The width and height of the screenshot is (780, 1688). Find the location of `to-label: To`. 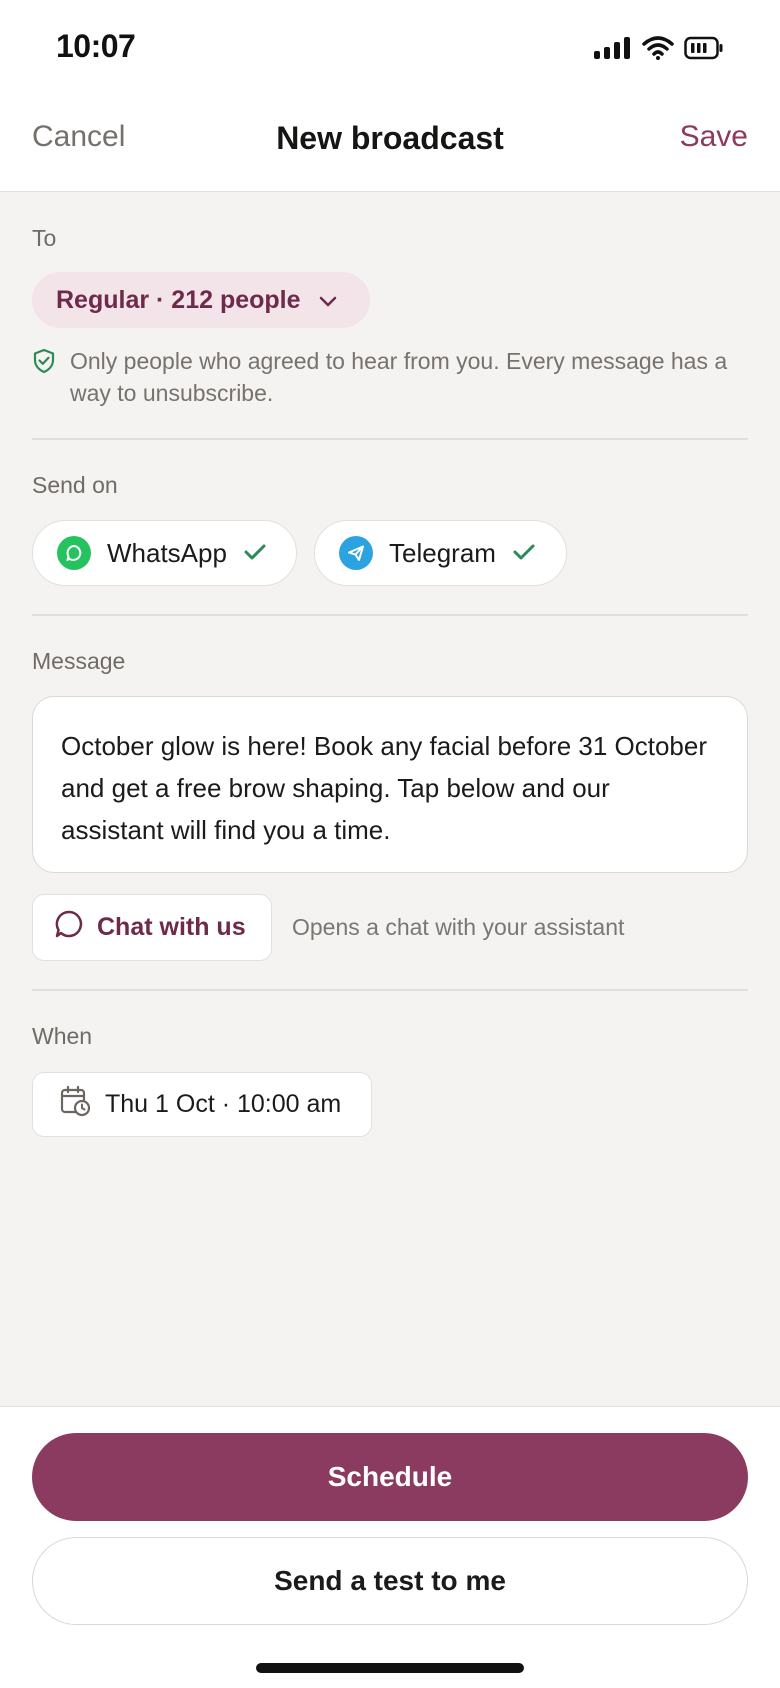

to-label: To is located at coordinates (44, 238).